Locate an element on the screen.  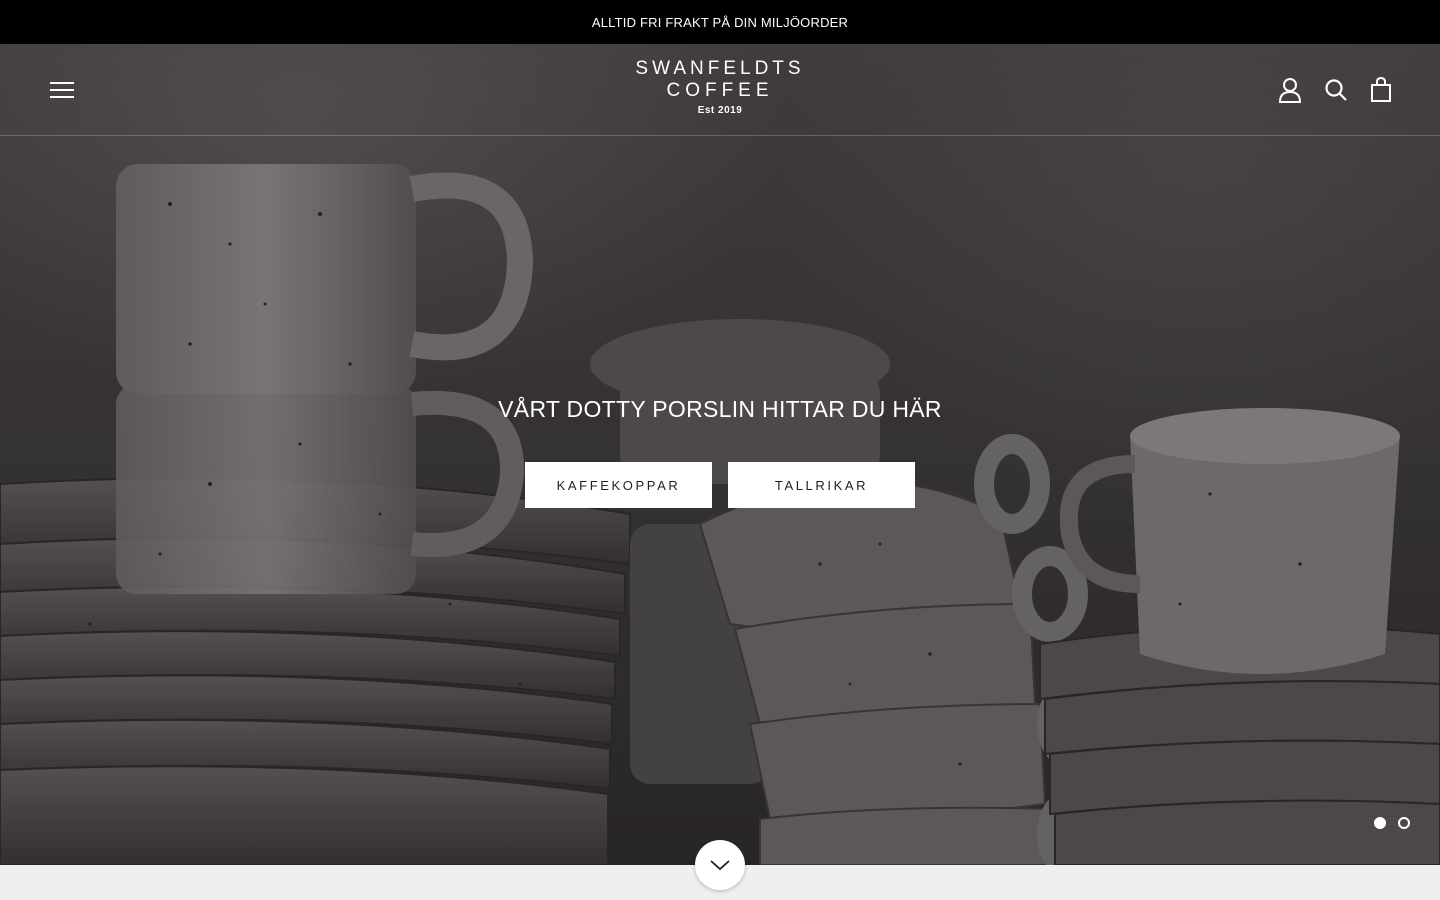
hamburger-menu-icon is located at coordinates (62, 90).